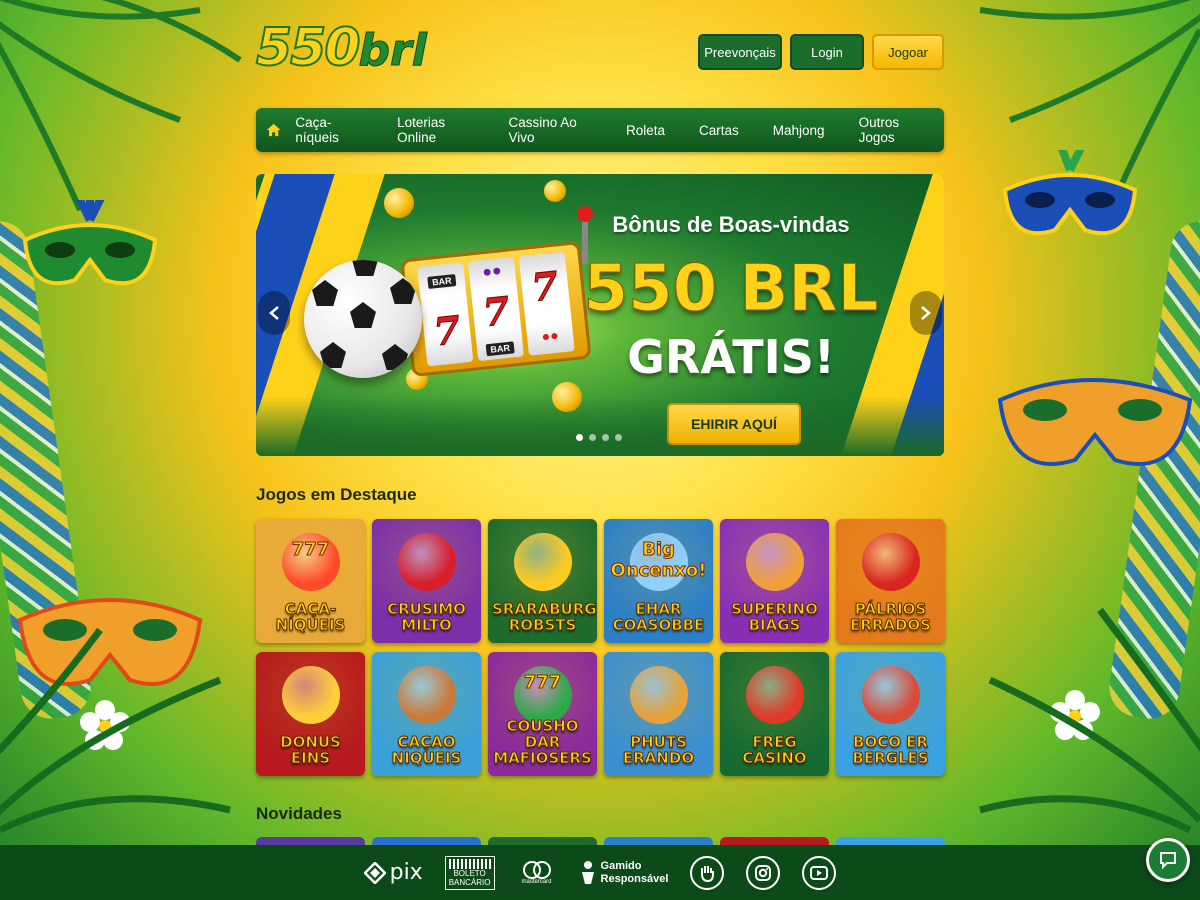 This screenshot has width=1200, height=900. What do you see at coordinates (310, 617) in the screenshot?
I see `game-title: CAÇA-NÍQUEIS` at bounding box center [310, 617].